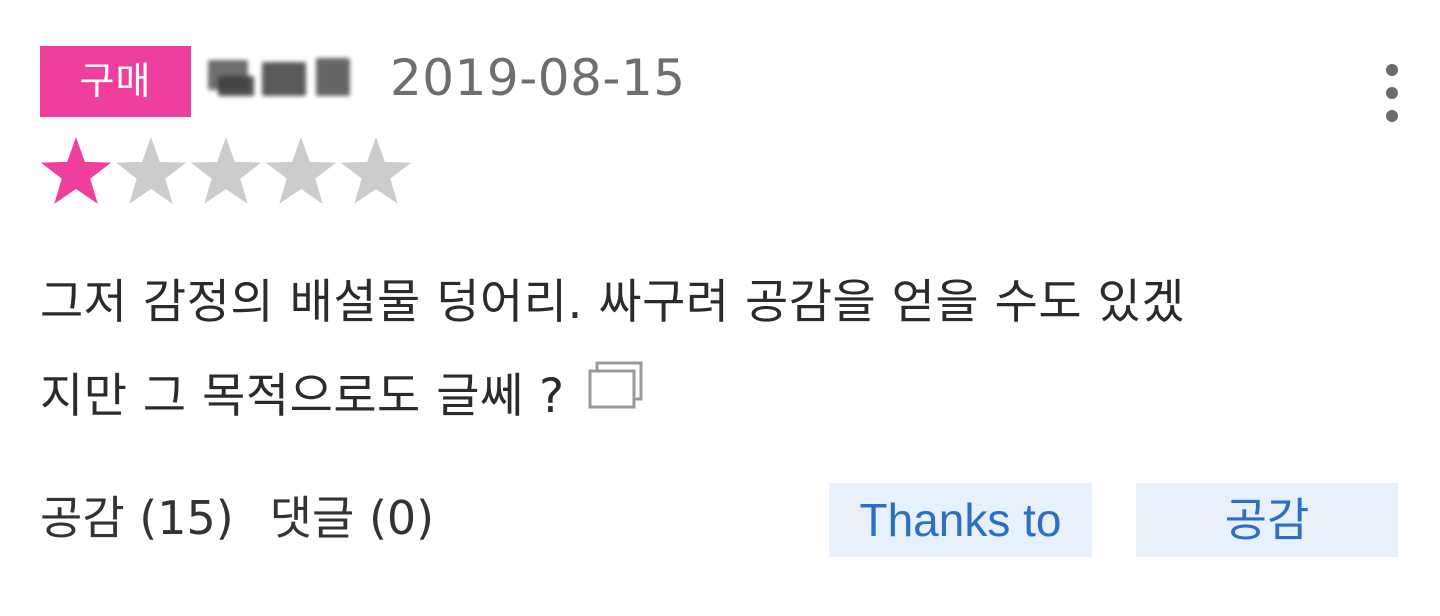  Describe the element at coordinates (302, 396) in the screenshot. I see `review-text-line-2-text: 지만 그 목적으로도 글쎄 ?` at that location.